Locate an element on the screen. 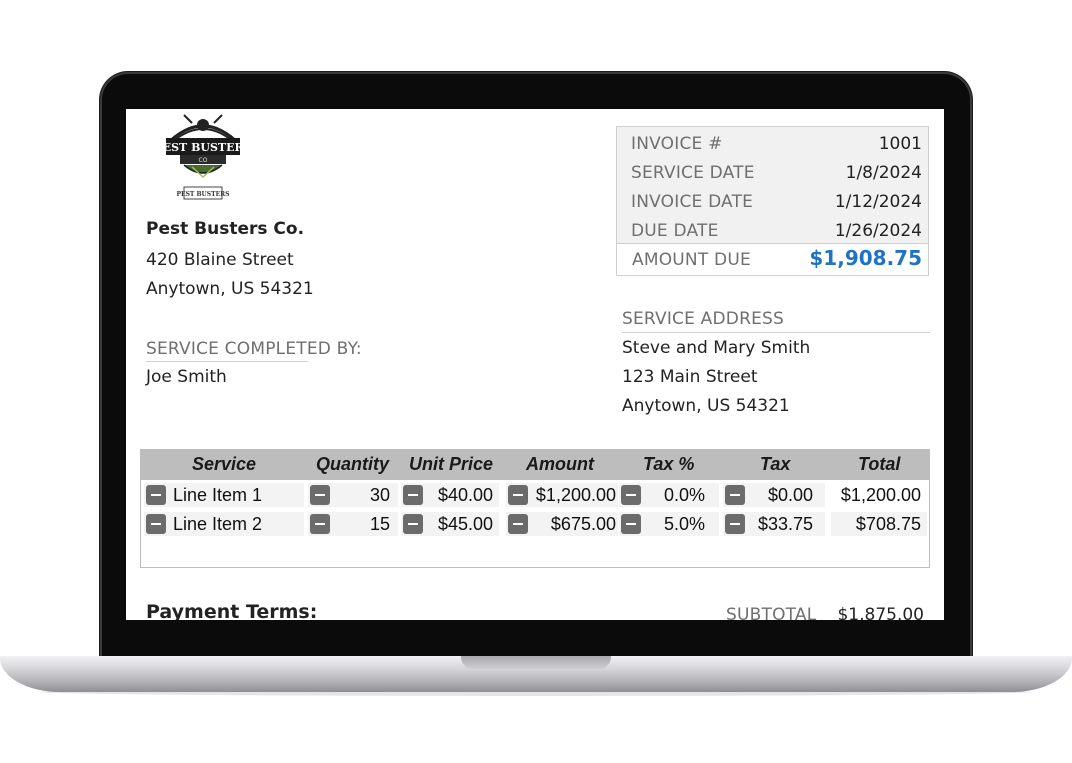 Image resolution: width=1072 pixels, height=763 pixels. tax-text: $0.00 is located at coordinates (790, 495).